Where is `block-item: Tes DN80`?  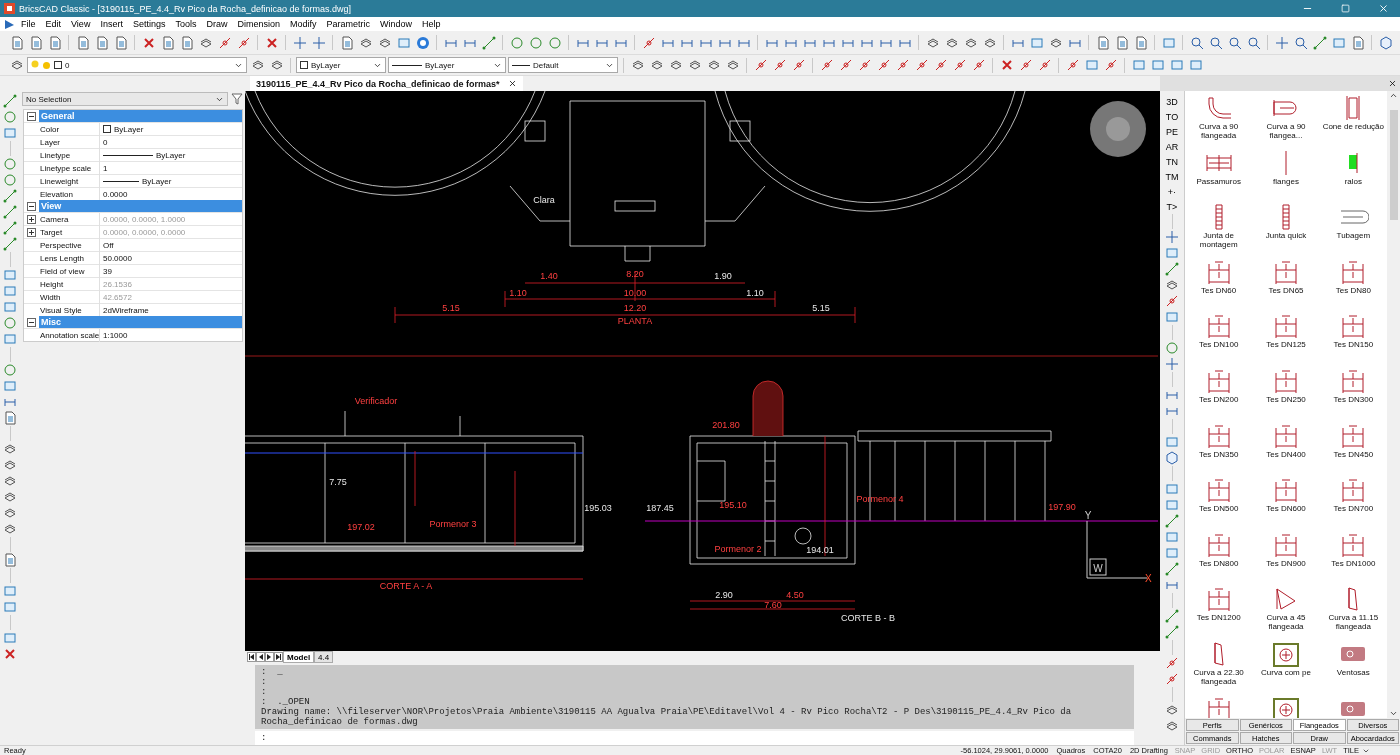
block-item: Tes DN80 is located at coordinates (1353, 284).